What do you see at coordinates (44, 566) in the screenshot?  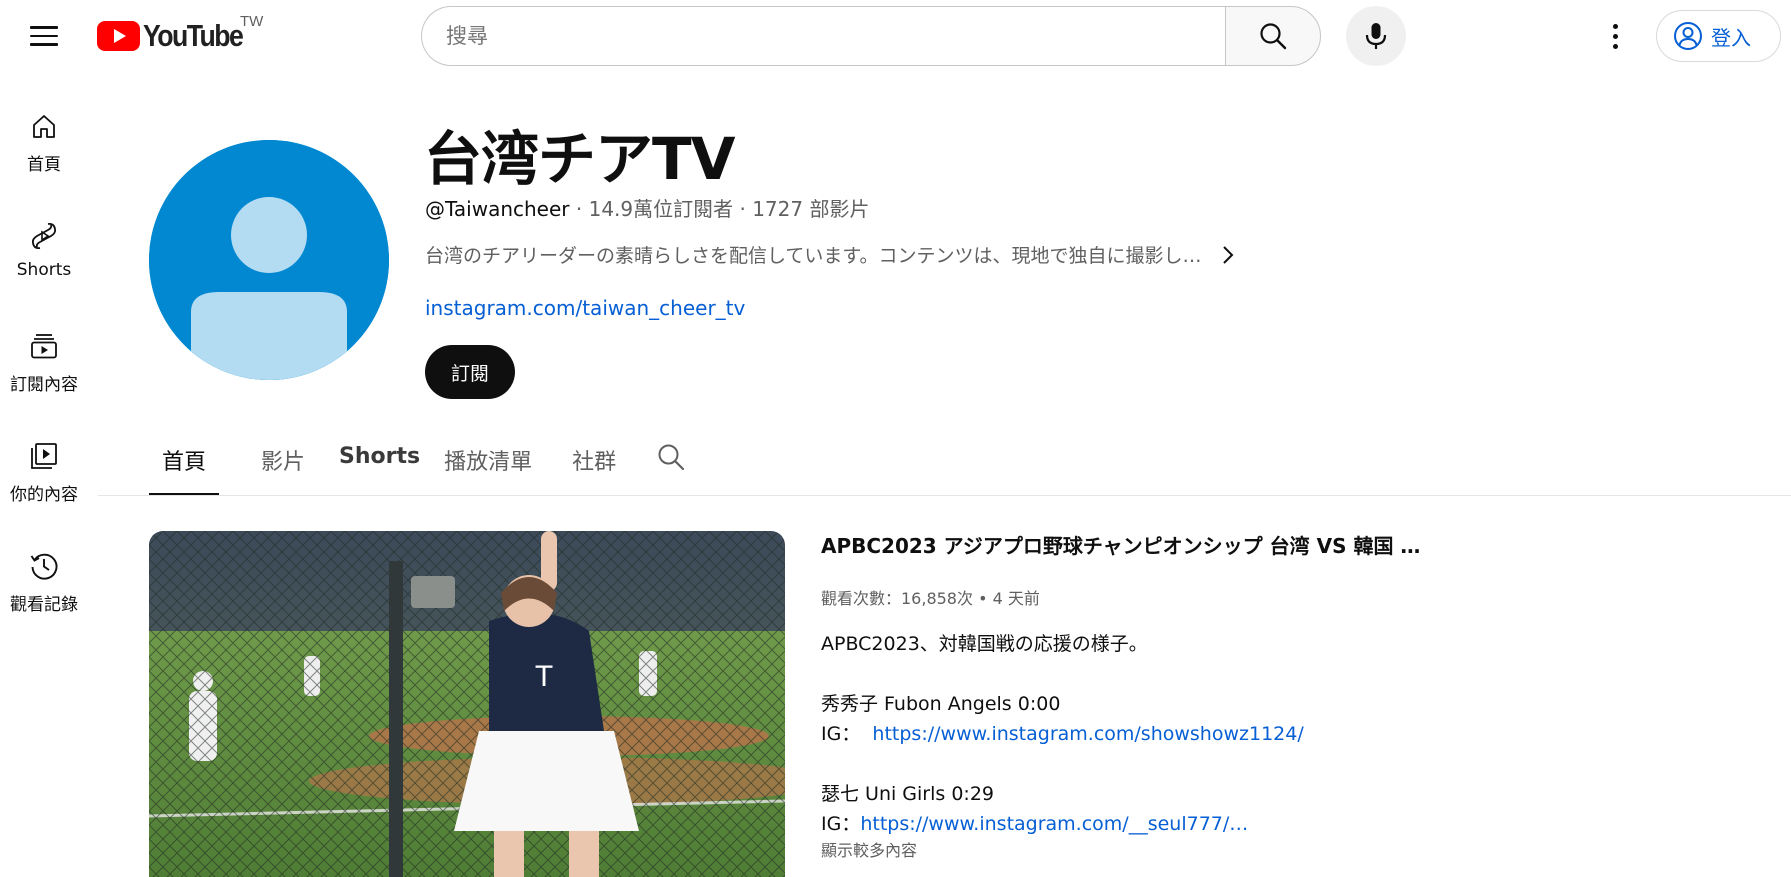 I see `history-icon` at bounding box center [44, 566].